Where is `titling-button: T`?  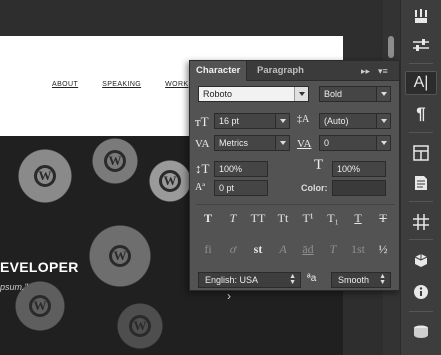 titling-button: T is located at coordinates (333, 249).